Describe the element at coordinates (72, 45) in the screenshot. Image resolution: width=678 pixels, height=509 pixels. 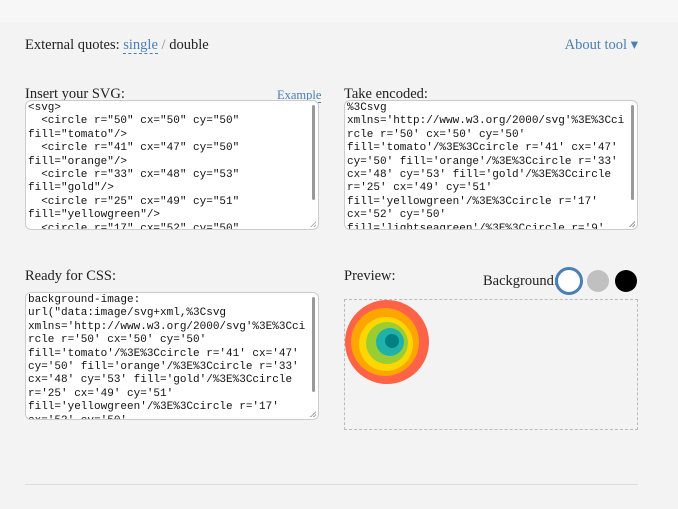
I see `external-quotes-label: External quotes:` at that location.